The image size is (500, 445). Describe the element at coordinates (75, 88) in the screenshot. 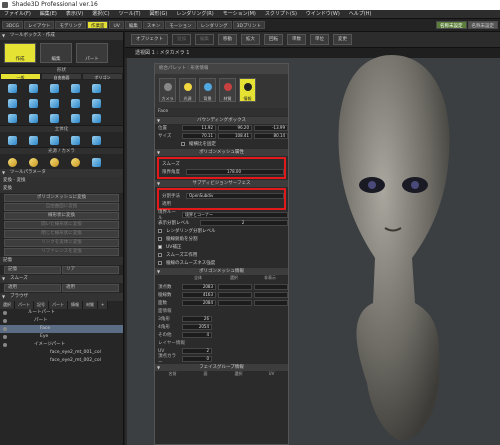

I see `circle-tool-icon` at that location.